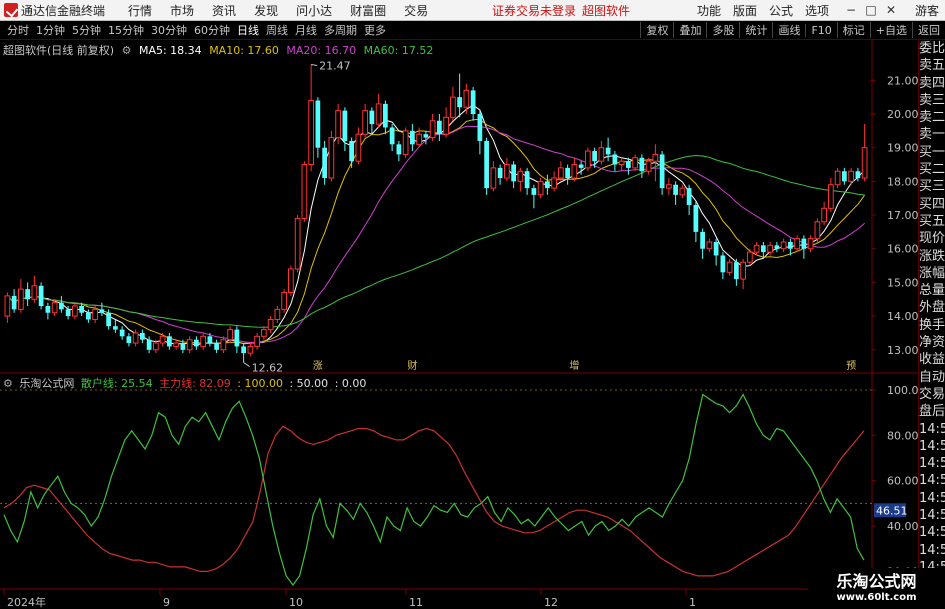  I want to click on sidebar-item: 卖四, so click(932, 83).